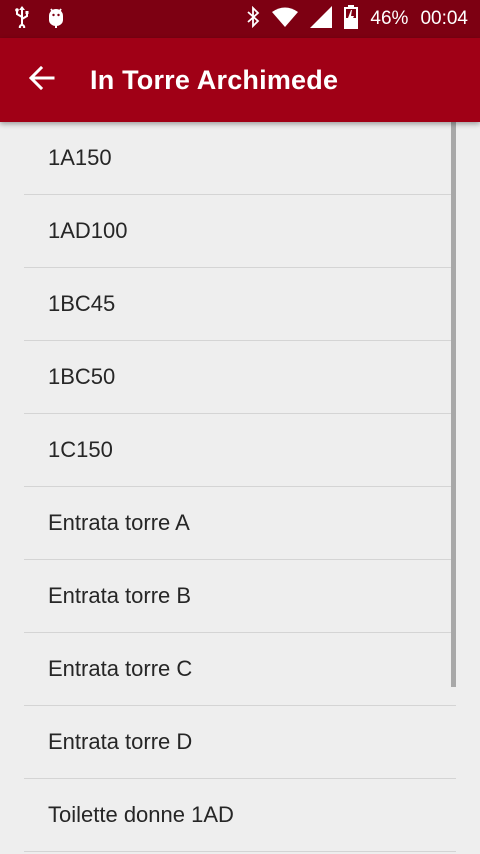  Describe the element at coordinates (285, 19) in the screenshot. I see `wifi-icon` at that location.